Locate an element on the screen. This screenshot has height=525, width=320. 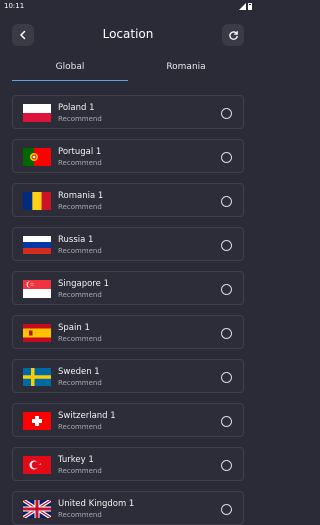
tab-bar: Global Romania is located at coordinates (128, 70).